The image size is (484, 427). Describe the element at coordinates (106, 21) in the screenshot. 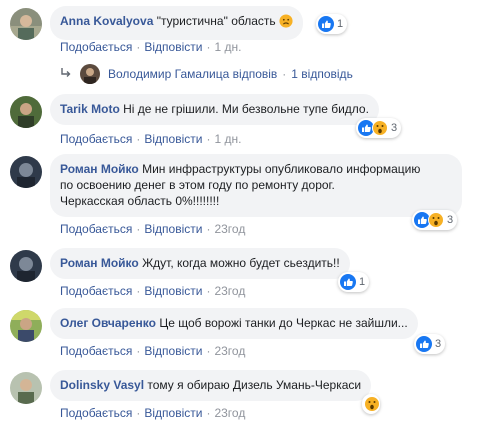

I see `comment-author: Anna Kovalyova` at that location.